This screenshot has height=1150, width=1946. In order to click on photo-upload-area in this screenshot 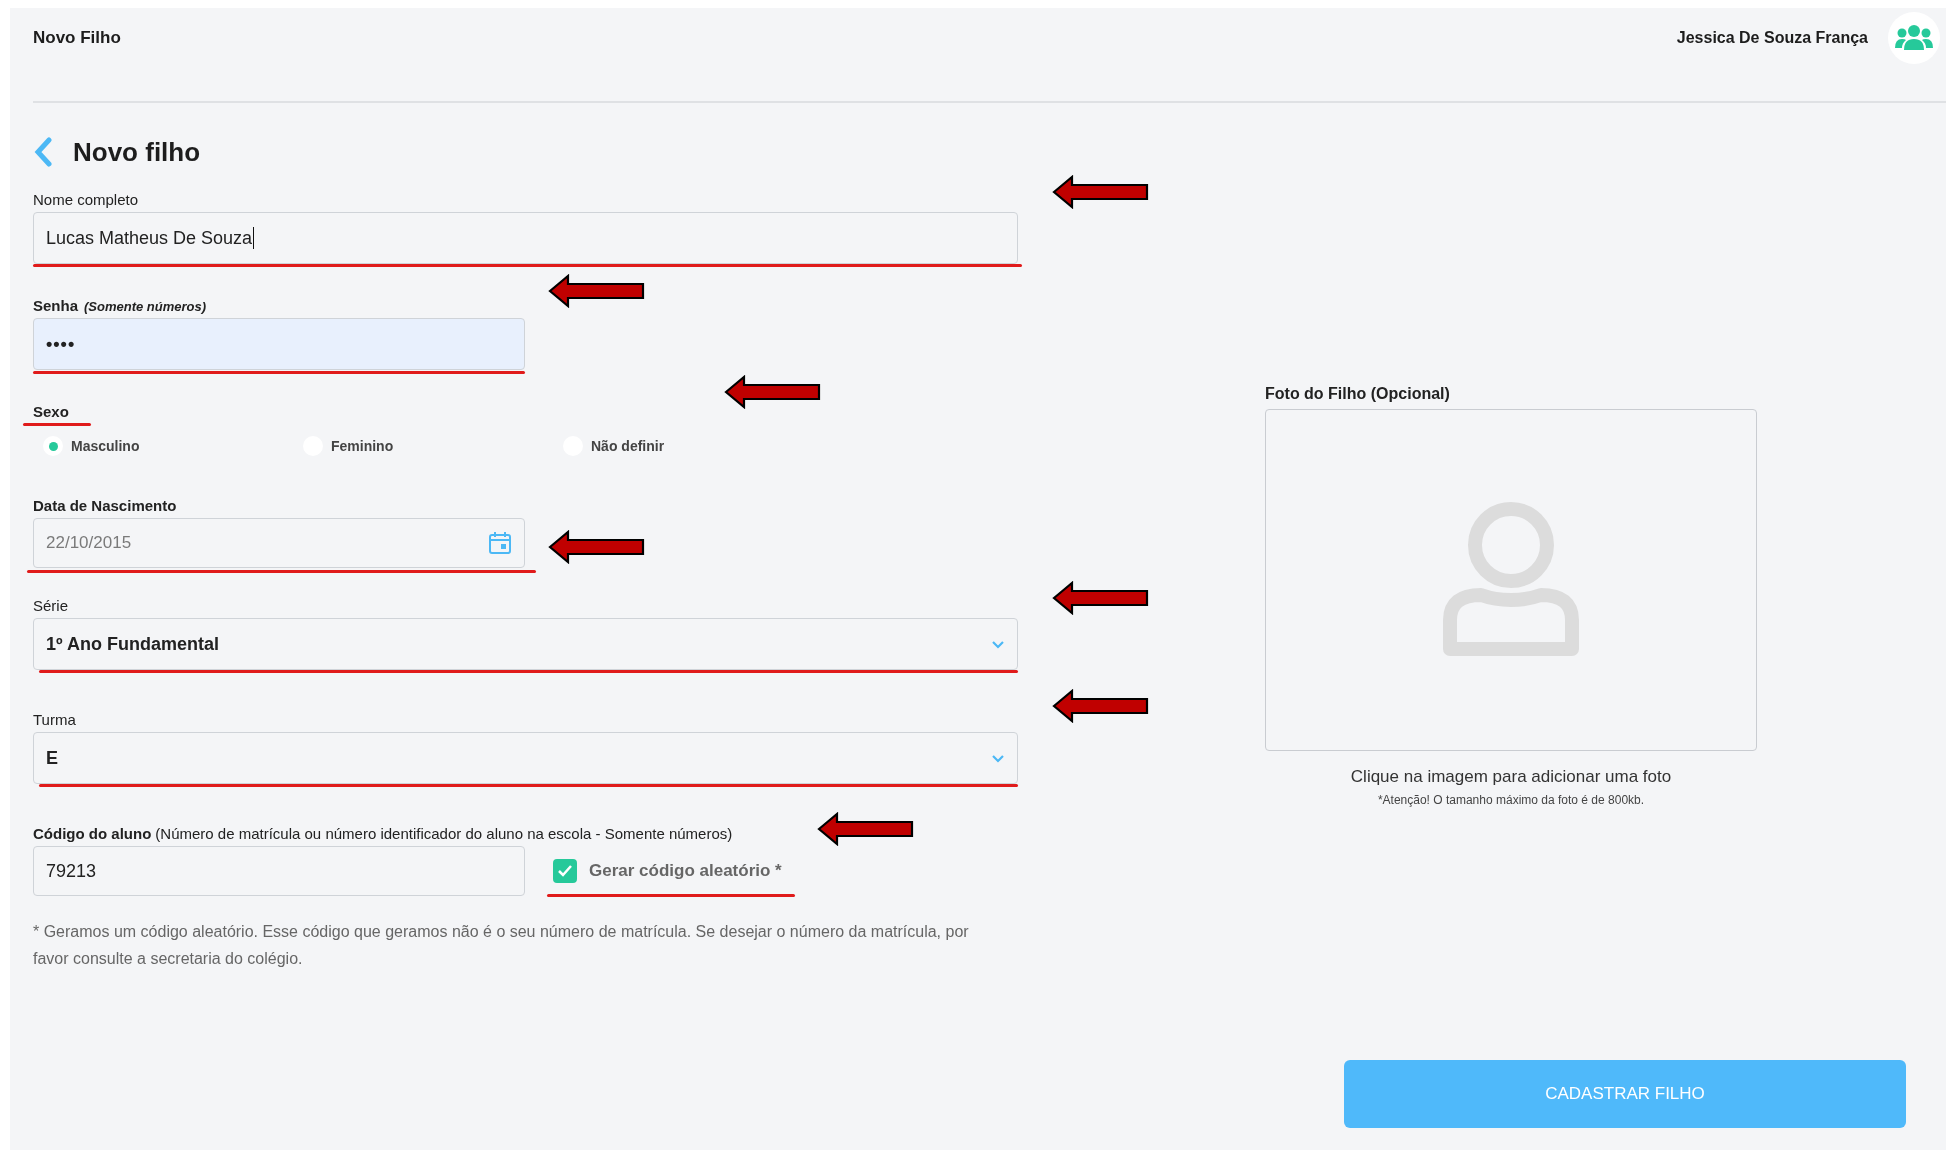, I will do `click(1511, 580)`.